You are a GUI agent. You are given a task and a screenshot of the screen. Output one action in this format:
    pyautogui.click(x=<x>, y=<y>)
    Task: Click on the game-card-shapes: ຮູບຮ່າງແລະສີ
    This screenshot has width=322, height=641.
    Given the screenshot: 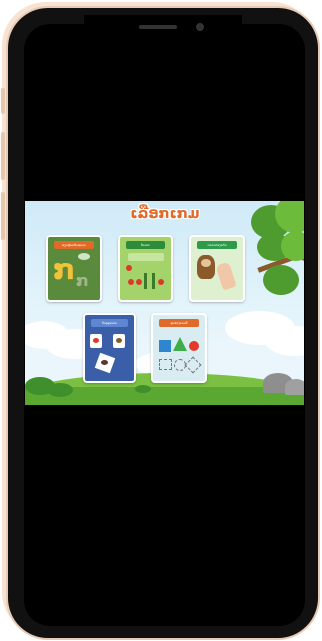 What is the action you would take?
    pyautogui.click(x=179, y=348)
    